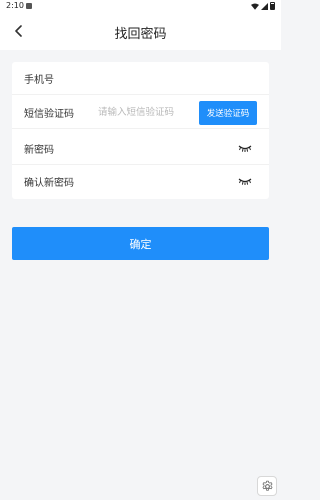 This screenshot has height=500, width=320. I want to click on cellular-signal-icon, so click(264, 6).